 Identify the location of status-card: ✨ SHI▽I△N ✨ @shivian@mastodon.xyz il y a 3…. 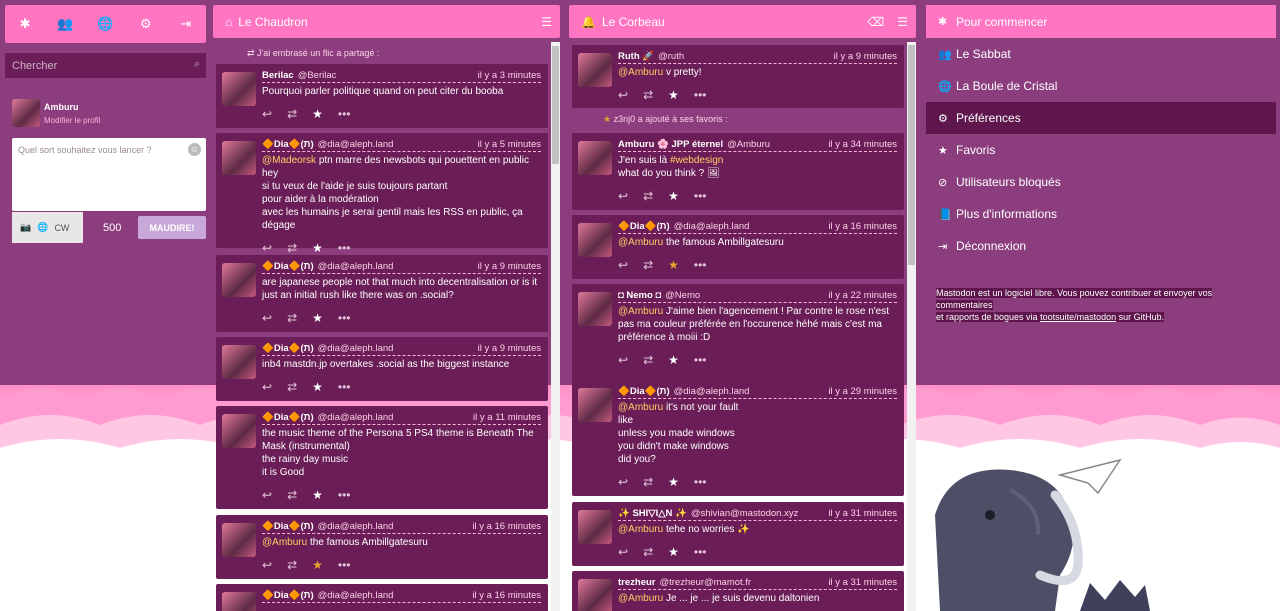
(738, 534).